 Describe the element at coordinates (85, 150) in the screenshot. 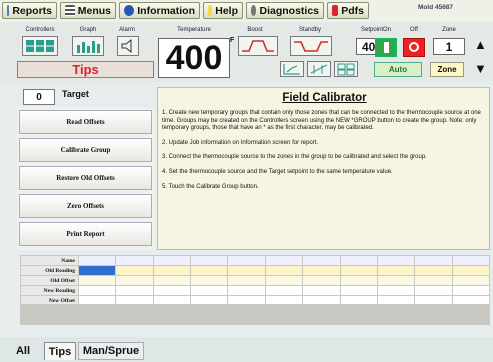

I see `calibrate-group-button: Calibrate Group` at that location.